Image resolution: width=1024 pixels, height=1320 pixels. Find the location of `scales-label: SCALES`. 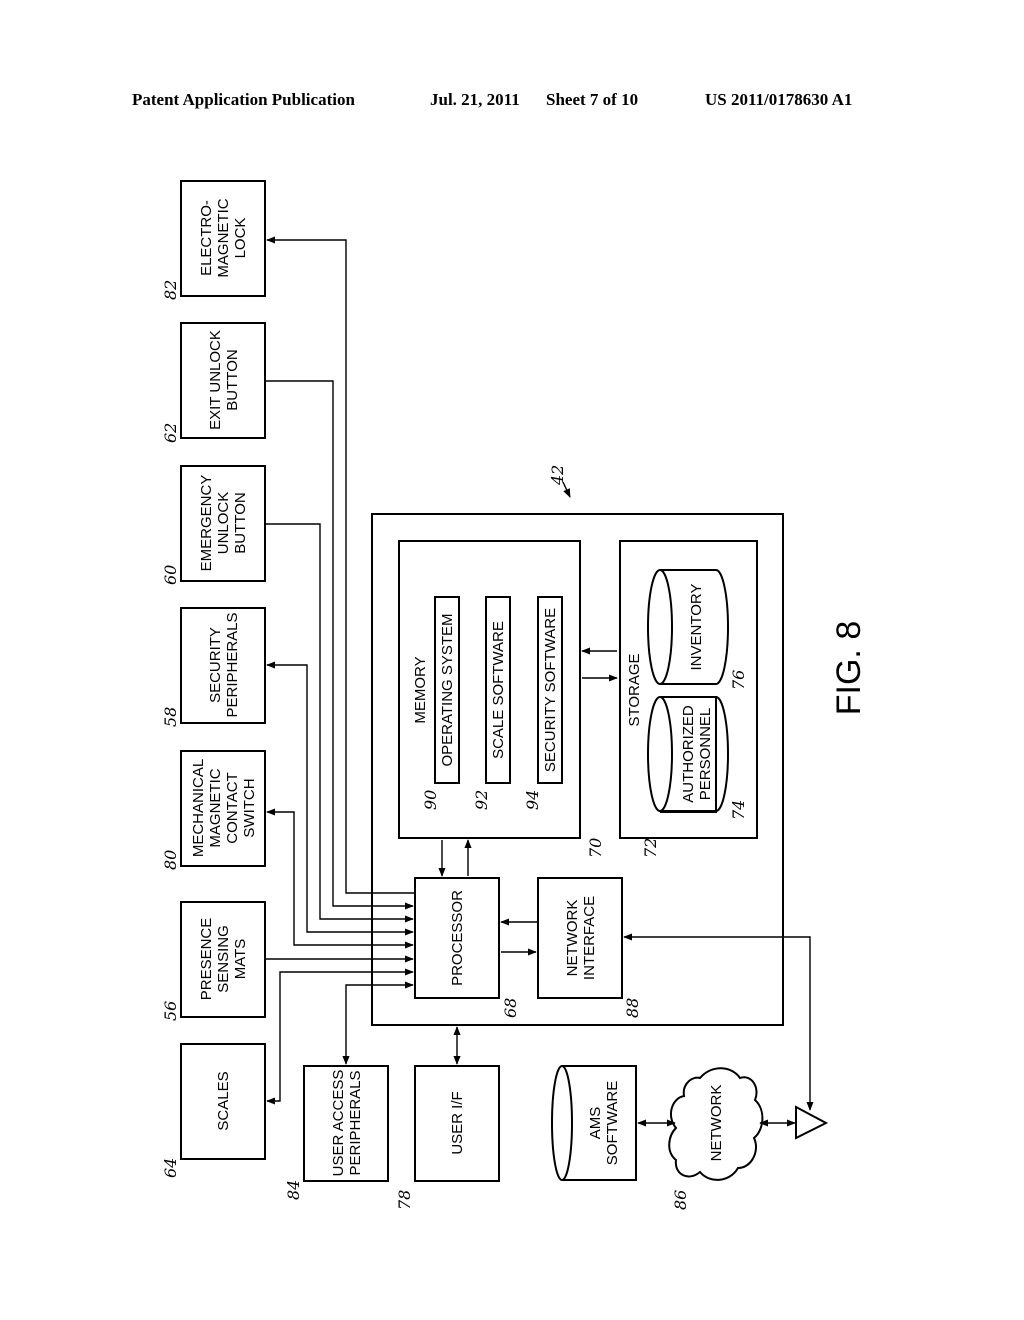

scales-label: SCALES is located at coordinates (223, 1100).